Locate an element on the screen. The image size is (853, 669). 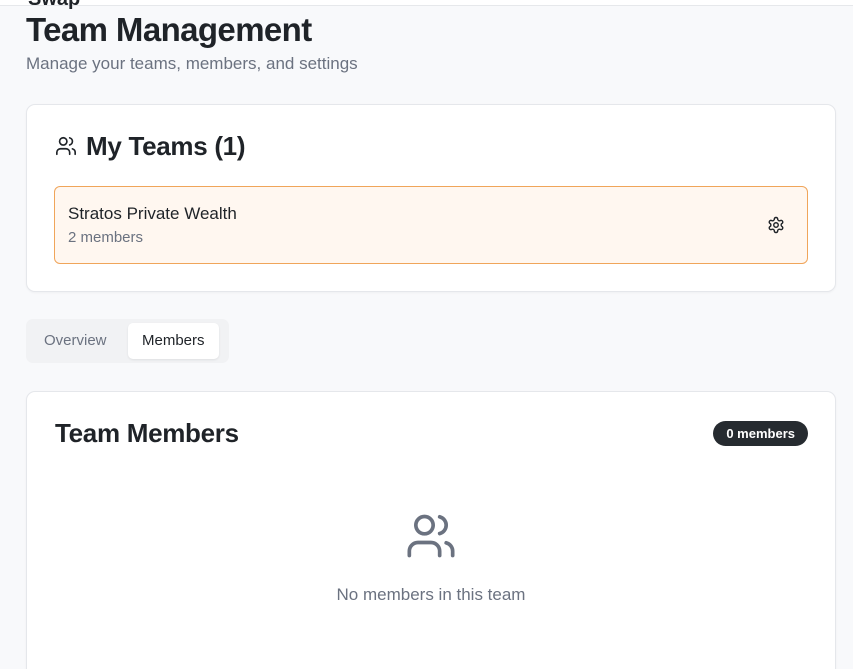
my-teams-header: My Teams (1) is located at coordinates (150, 146).